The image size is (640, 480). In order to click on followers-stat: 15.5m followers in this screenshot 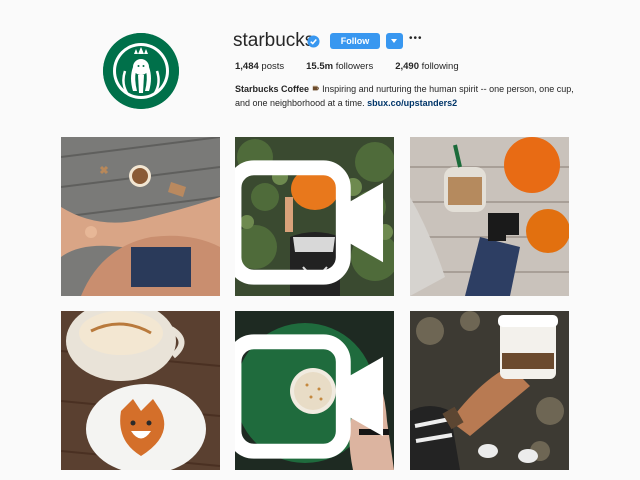, I will do `click(339, 66)`.